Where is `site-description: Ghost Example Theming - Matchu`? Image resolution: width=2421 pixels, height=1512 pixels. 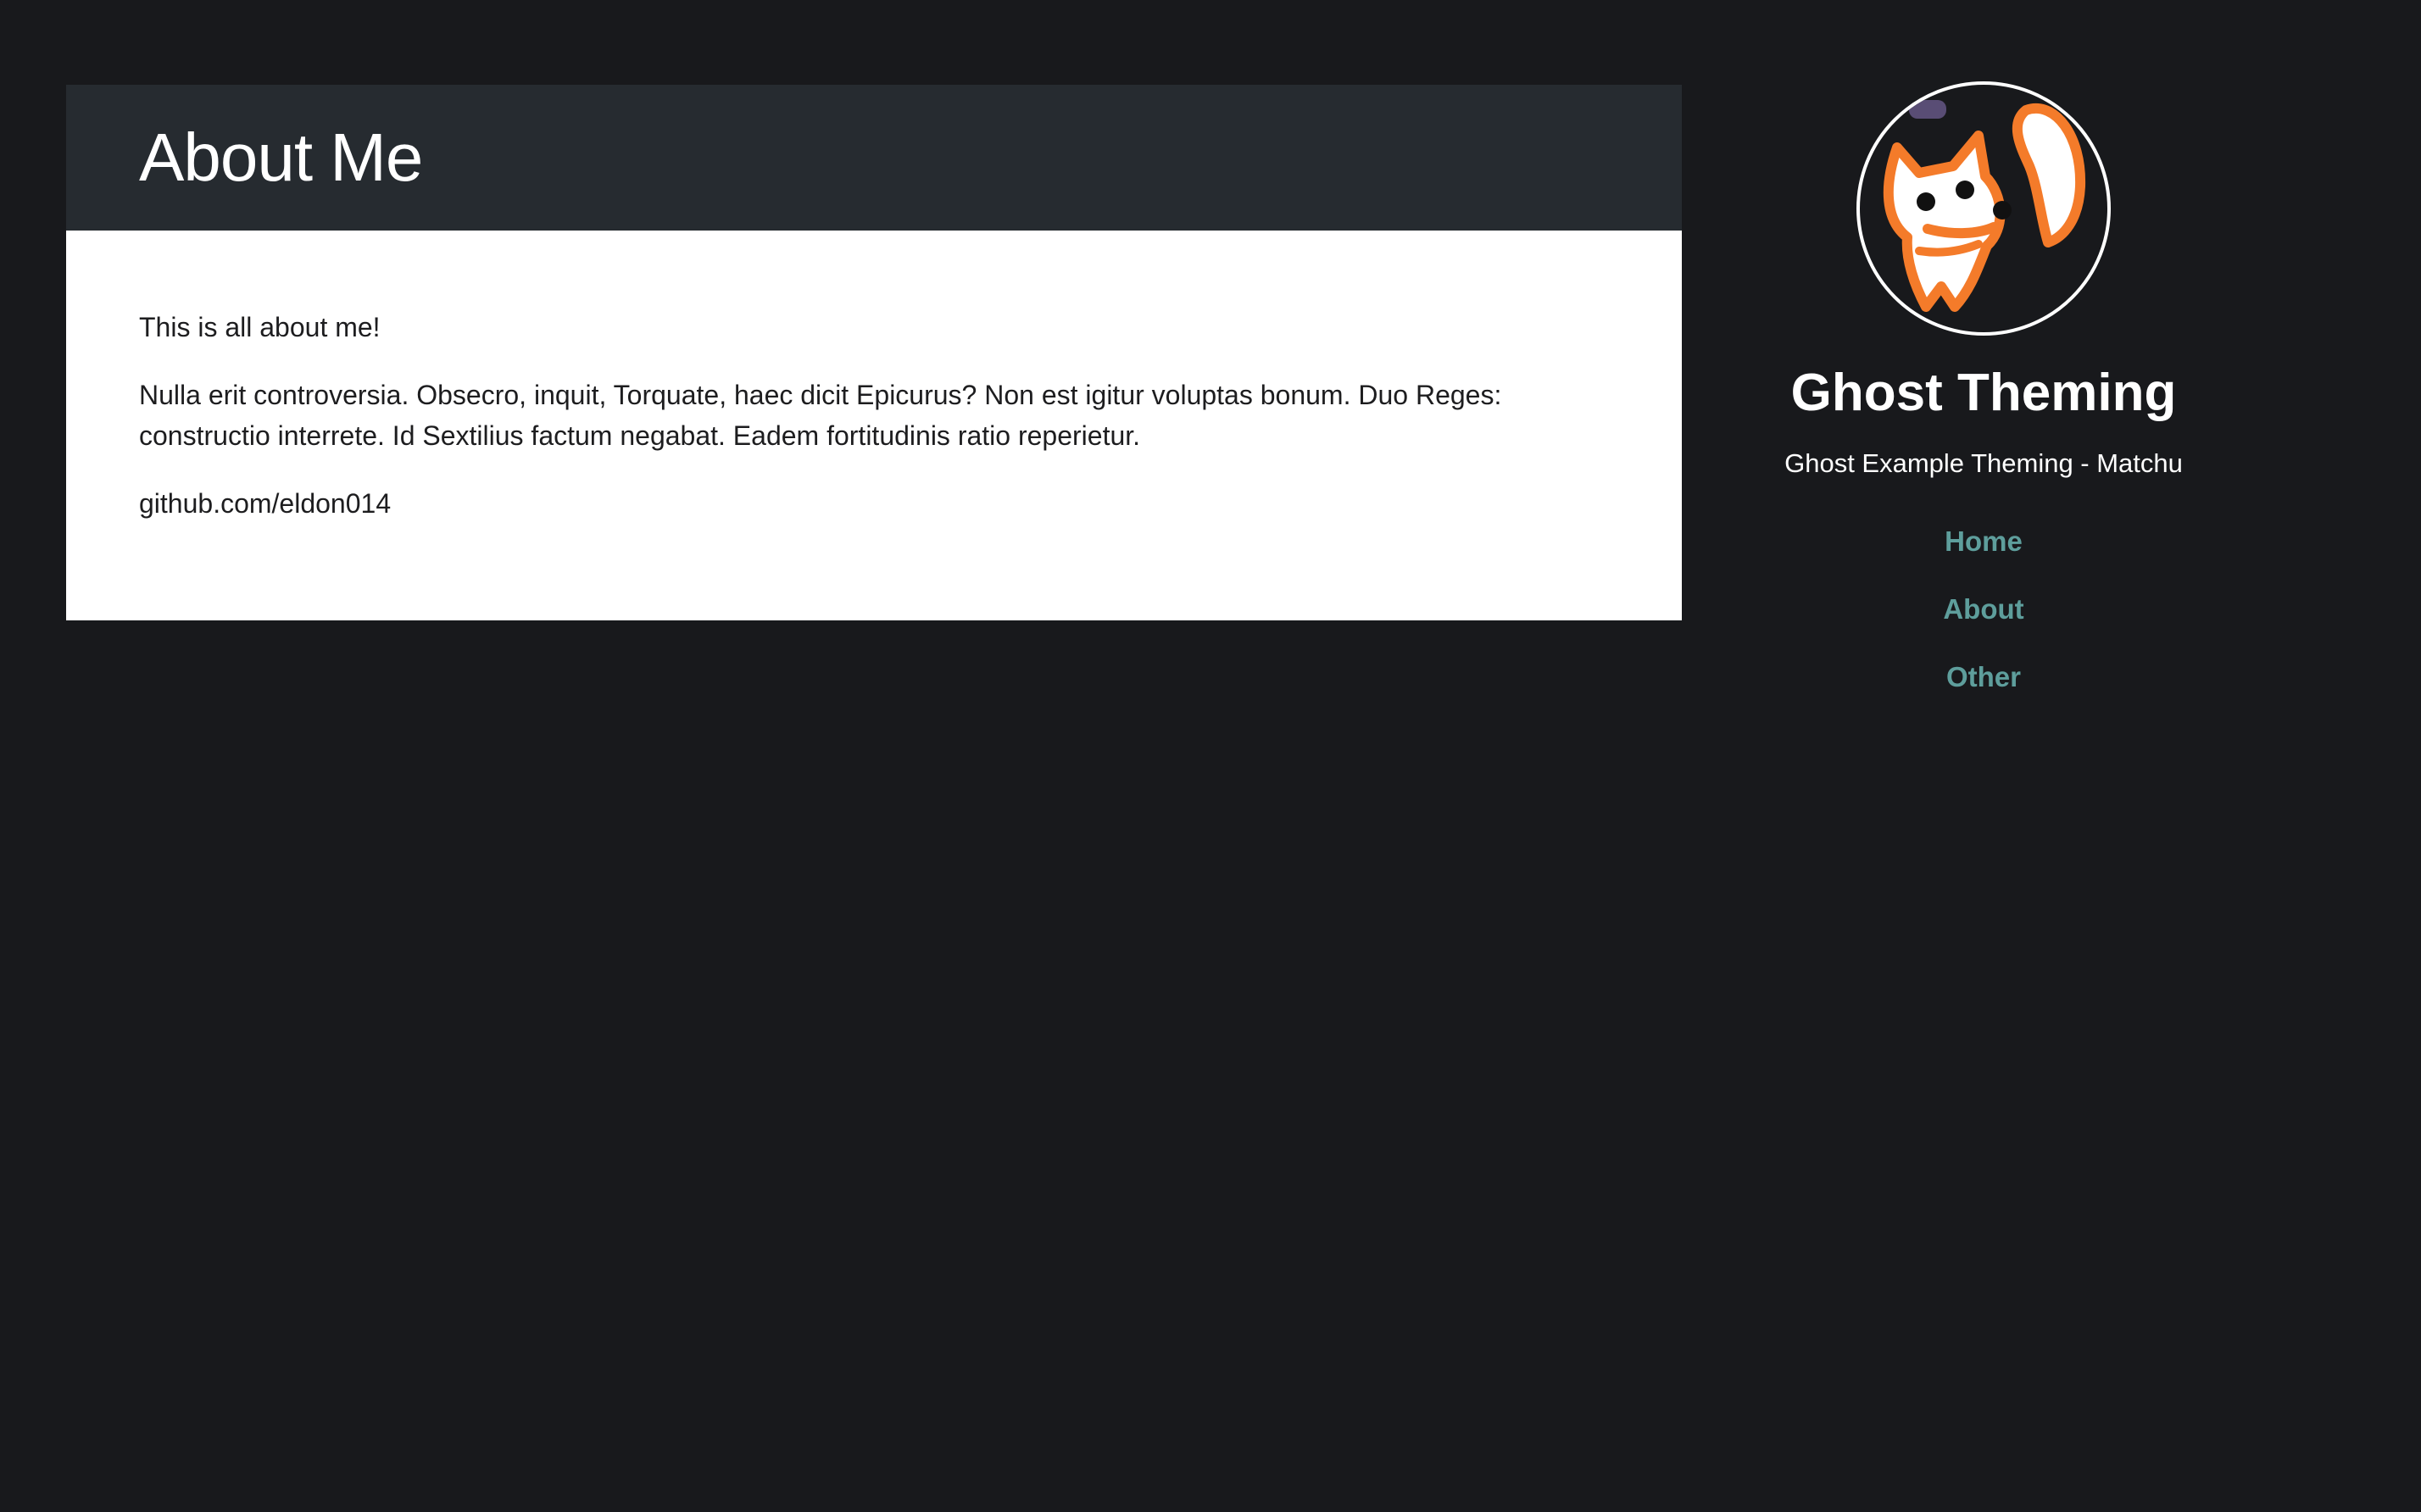 site-description: Ghost Example Theming - Matchu is located at coordinates (1983, 463).